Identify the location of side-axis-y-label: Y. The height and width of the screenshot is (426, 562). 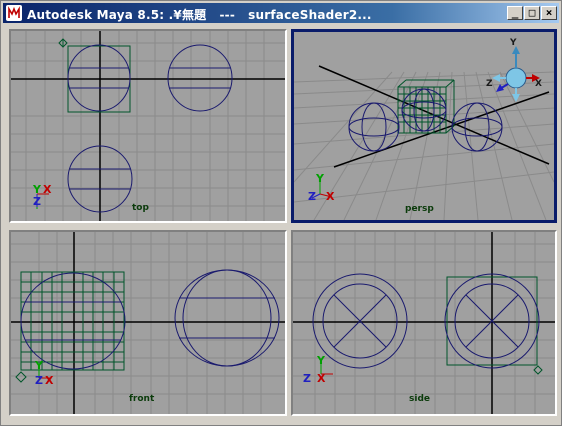
(321, 360).